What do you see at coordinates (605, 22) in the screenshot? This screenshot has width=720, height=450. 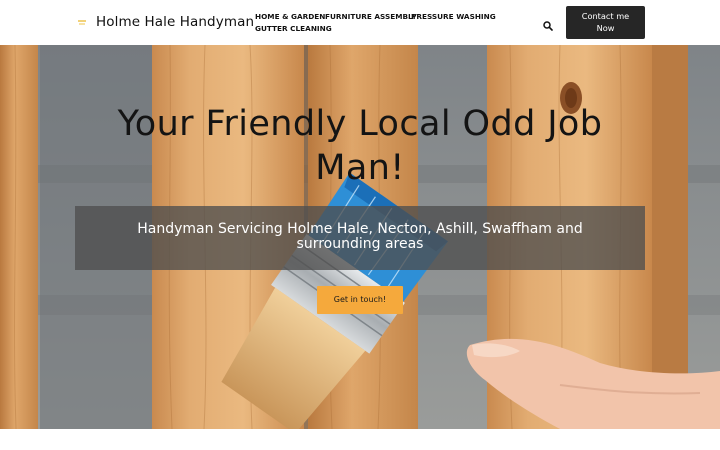 I see `contact-me-now-button: Contact me Now` at bounding box center [605, 22].